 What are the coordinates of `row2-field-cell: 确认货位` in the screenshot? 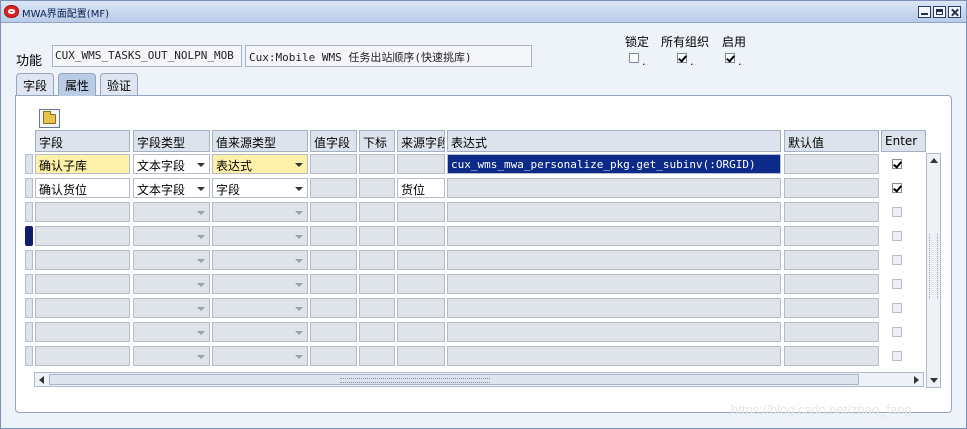 It's located at (82, 188).